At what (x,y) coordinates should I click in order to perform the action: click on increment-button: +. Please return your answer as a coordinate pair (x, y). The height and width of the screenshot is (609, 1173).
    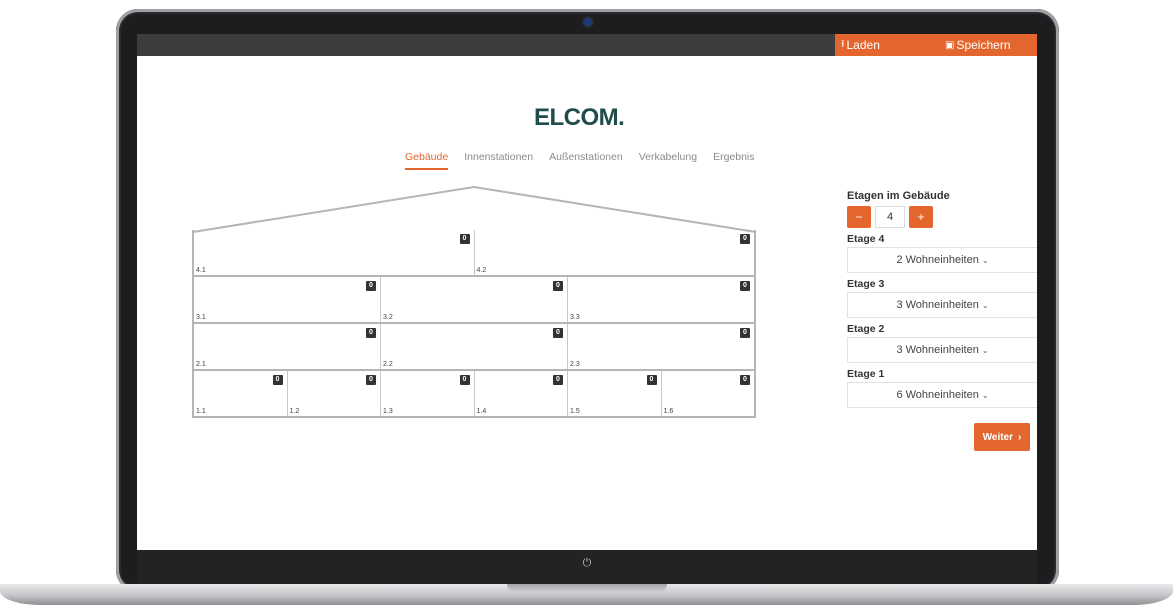
    Looking at the image, I should click on (921, 217).